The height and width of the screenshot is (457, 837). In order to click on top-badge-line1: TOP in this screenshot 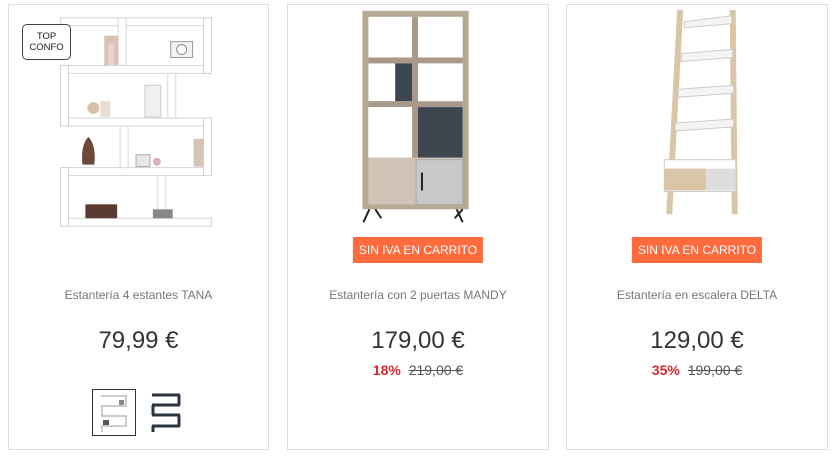, I will do `click(46, 36)`.